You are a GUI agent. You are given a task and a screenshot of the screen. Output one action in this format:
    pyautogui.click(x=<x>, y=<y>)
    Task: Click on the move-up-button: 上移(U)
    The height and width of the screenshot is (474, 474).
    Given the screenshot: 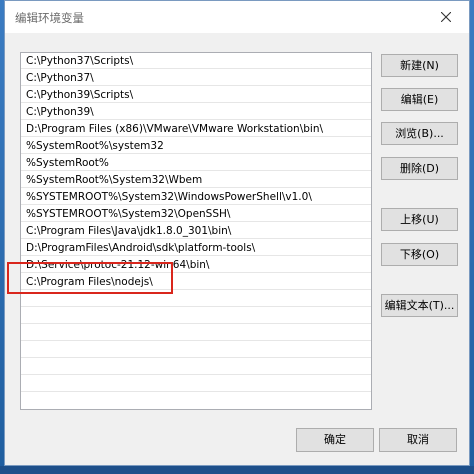 What is the action you would take?
    pyautogui.click(x=419, y=219)
    